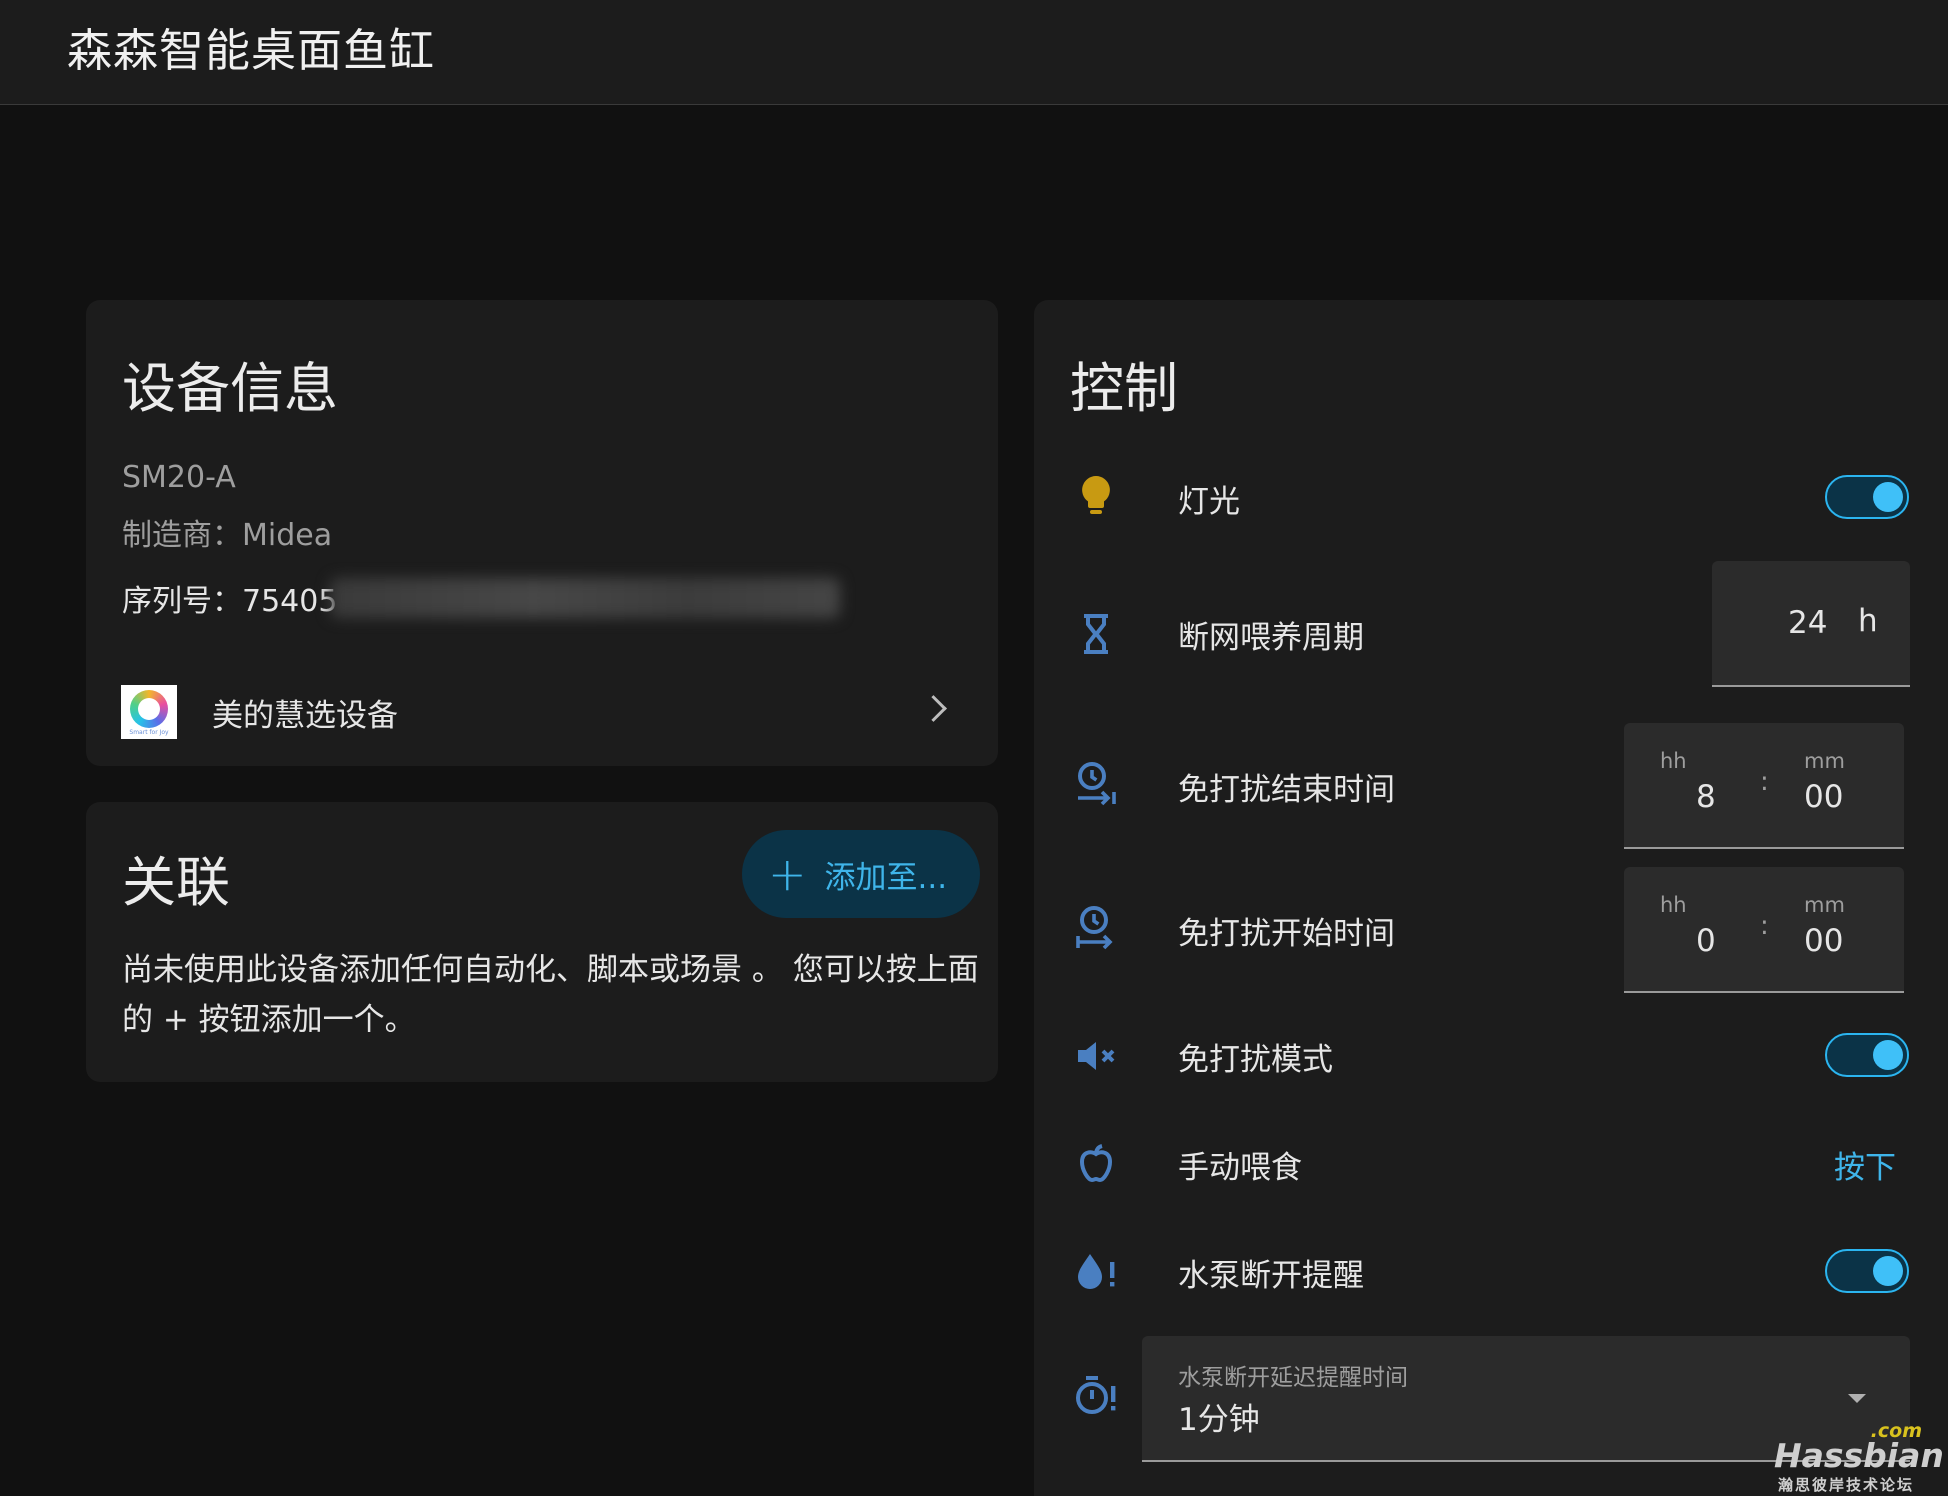 The height and width of the screenshot is (1496, 1948). What do you see at coordinates (1867, 1271) in the screenshot?
I see `pump-off-alert-toggle` at bounding box center [1867, 1271].